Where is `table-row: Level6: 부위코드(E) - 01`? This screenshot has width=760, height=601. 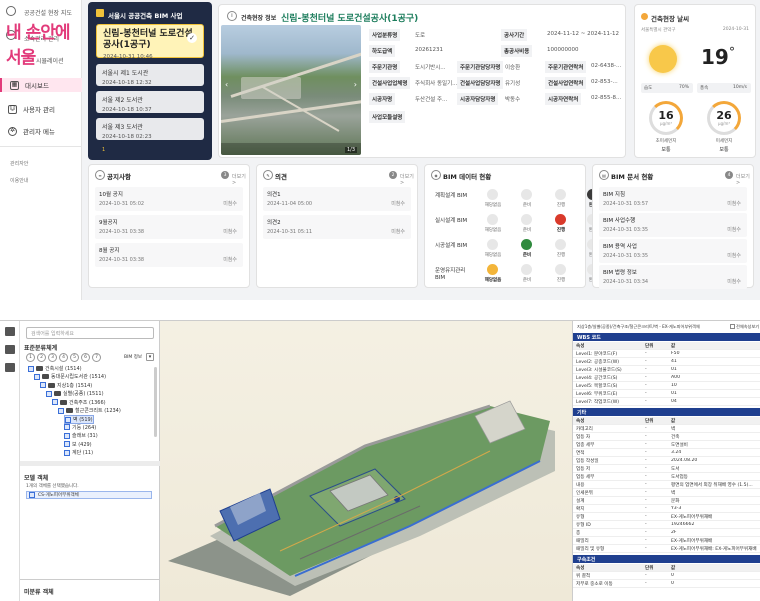 table-row: Level6: 부위코드(E) - 01 is located at coordinates (666, 394).